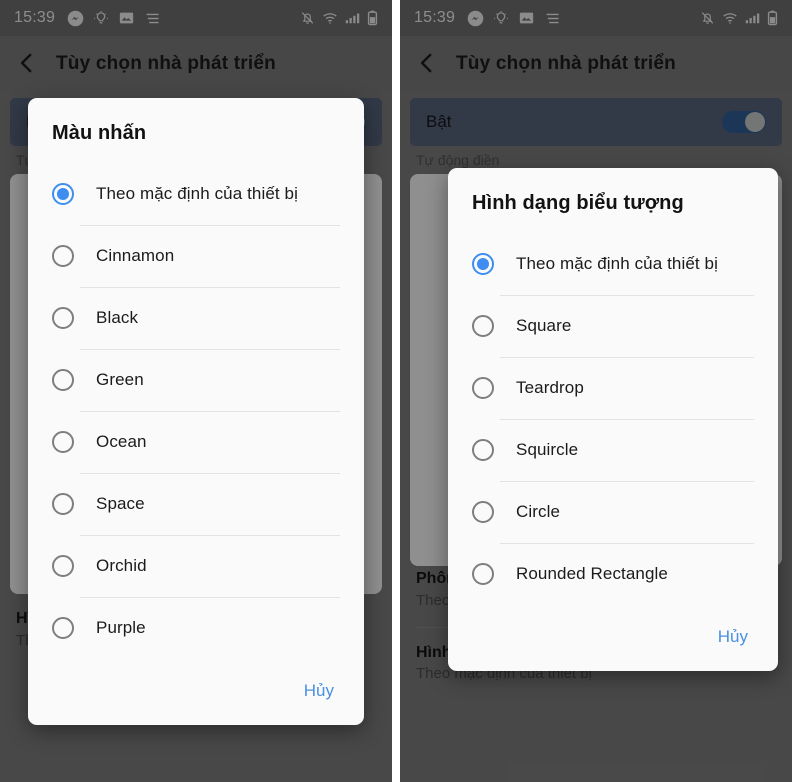  I want to click on option-row-space: Space, so click(196, 504).